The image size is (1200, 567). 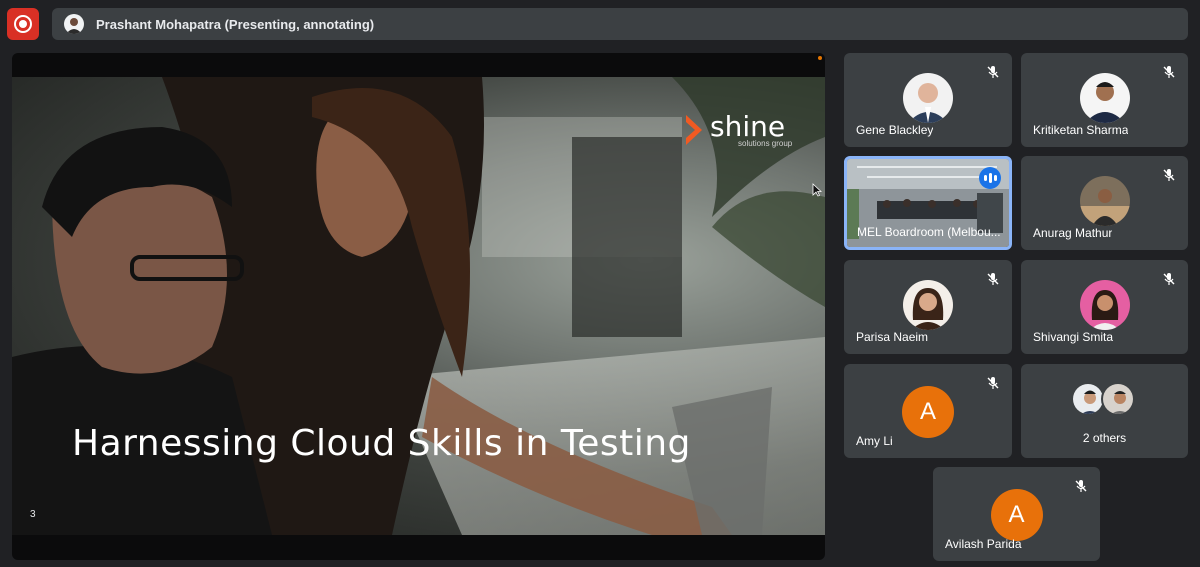 I want to click on participant-tile: A Avilash Parida, so click(x=1016, y=514).